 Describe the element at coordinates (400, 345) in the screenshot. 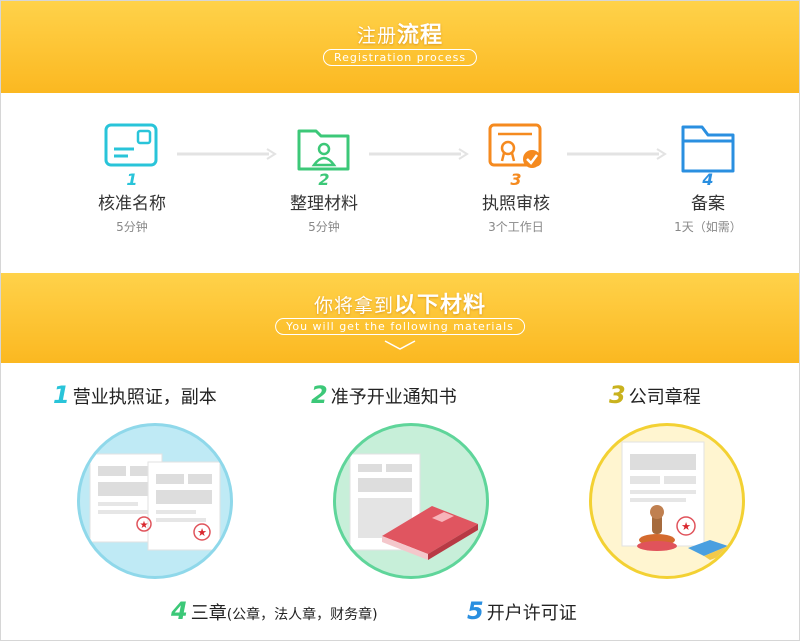

I see `chevron-down-icon` at that location.